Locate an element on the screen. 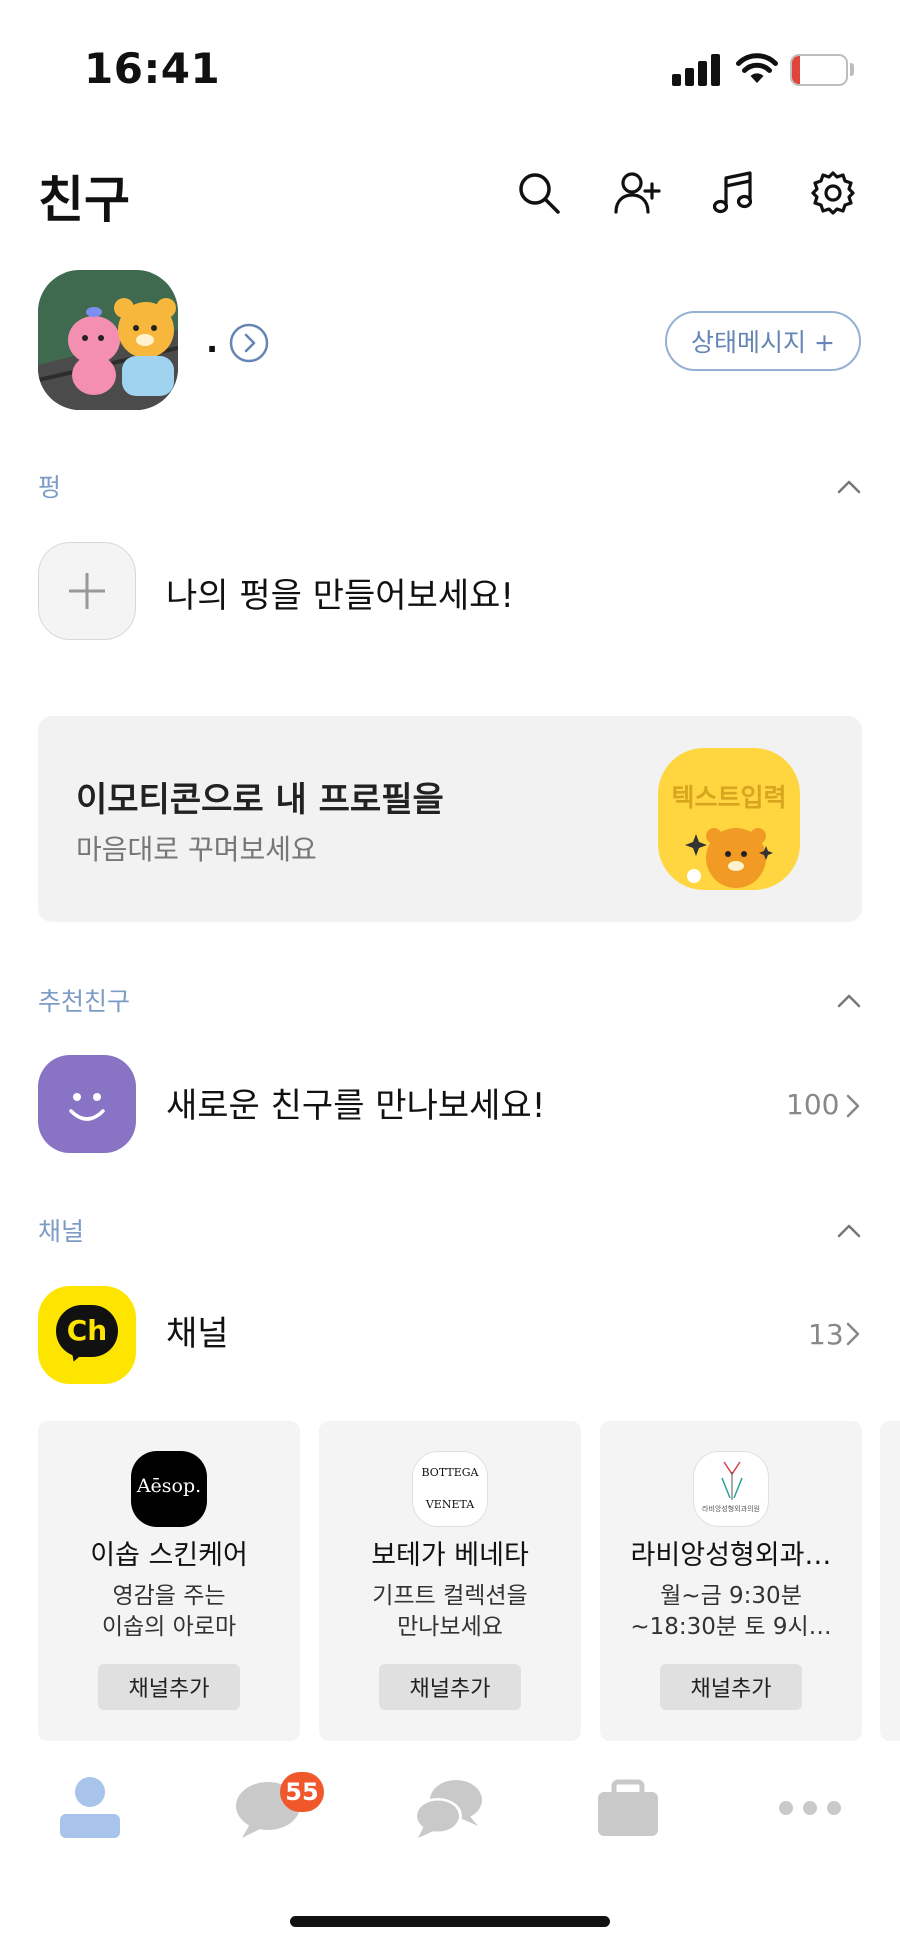 Image resolution: width=900 pixels, height=1949 pixels. emoticon-banner-image: 텍스트입력 is located at coordinates (729, 819).